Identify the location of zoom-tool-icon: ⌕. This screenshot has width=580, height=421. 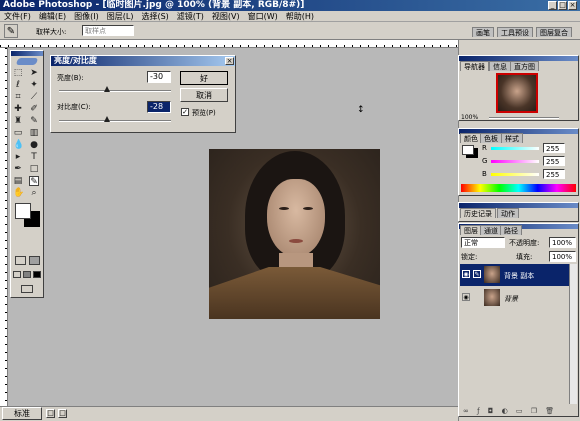
(34, 193).